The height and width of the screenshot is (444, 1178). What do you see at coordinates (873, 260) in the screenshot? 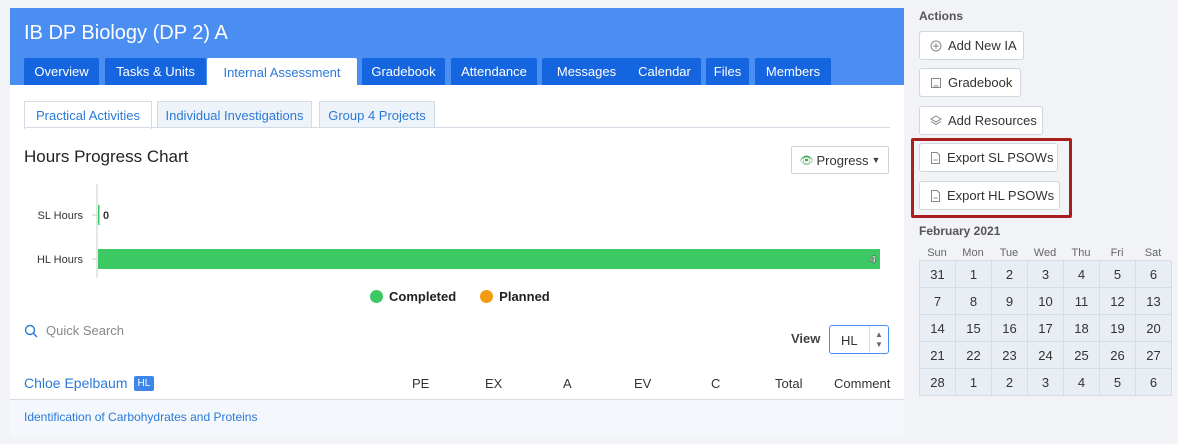
I see `bar-data-label: 4` at bounding box center [873, 260].